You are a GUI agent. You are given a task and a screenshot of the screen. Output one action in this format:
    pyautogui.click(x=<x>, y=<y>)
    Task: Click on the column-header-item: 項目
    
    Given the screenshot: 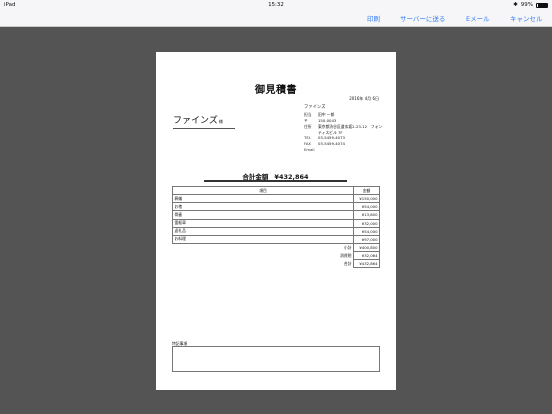 What is the action you would take?
    pyautogui.click(x=263, y=190)
    